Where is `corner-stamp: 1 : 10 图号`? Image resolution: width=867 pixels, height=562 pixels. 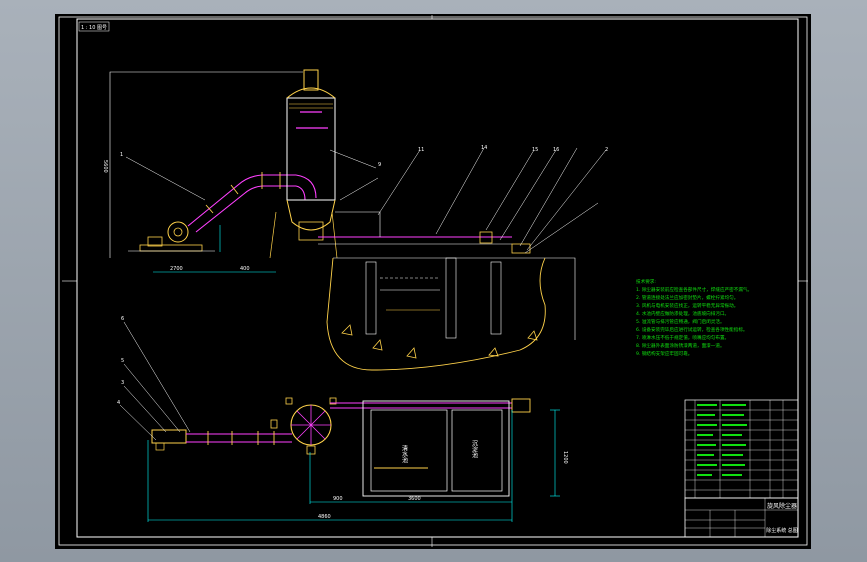 corner-stamp: 1 : 10 图号 is located at coordinates (94, 28).